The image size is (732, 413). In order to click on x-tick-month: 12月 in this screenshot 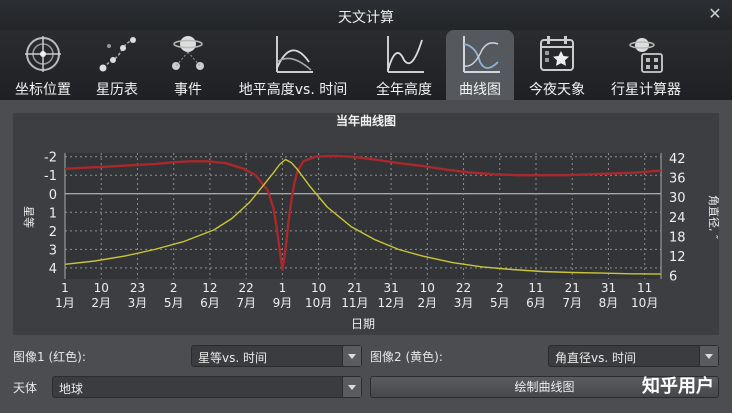, I will do `click(390, 303)`.